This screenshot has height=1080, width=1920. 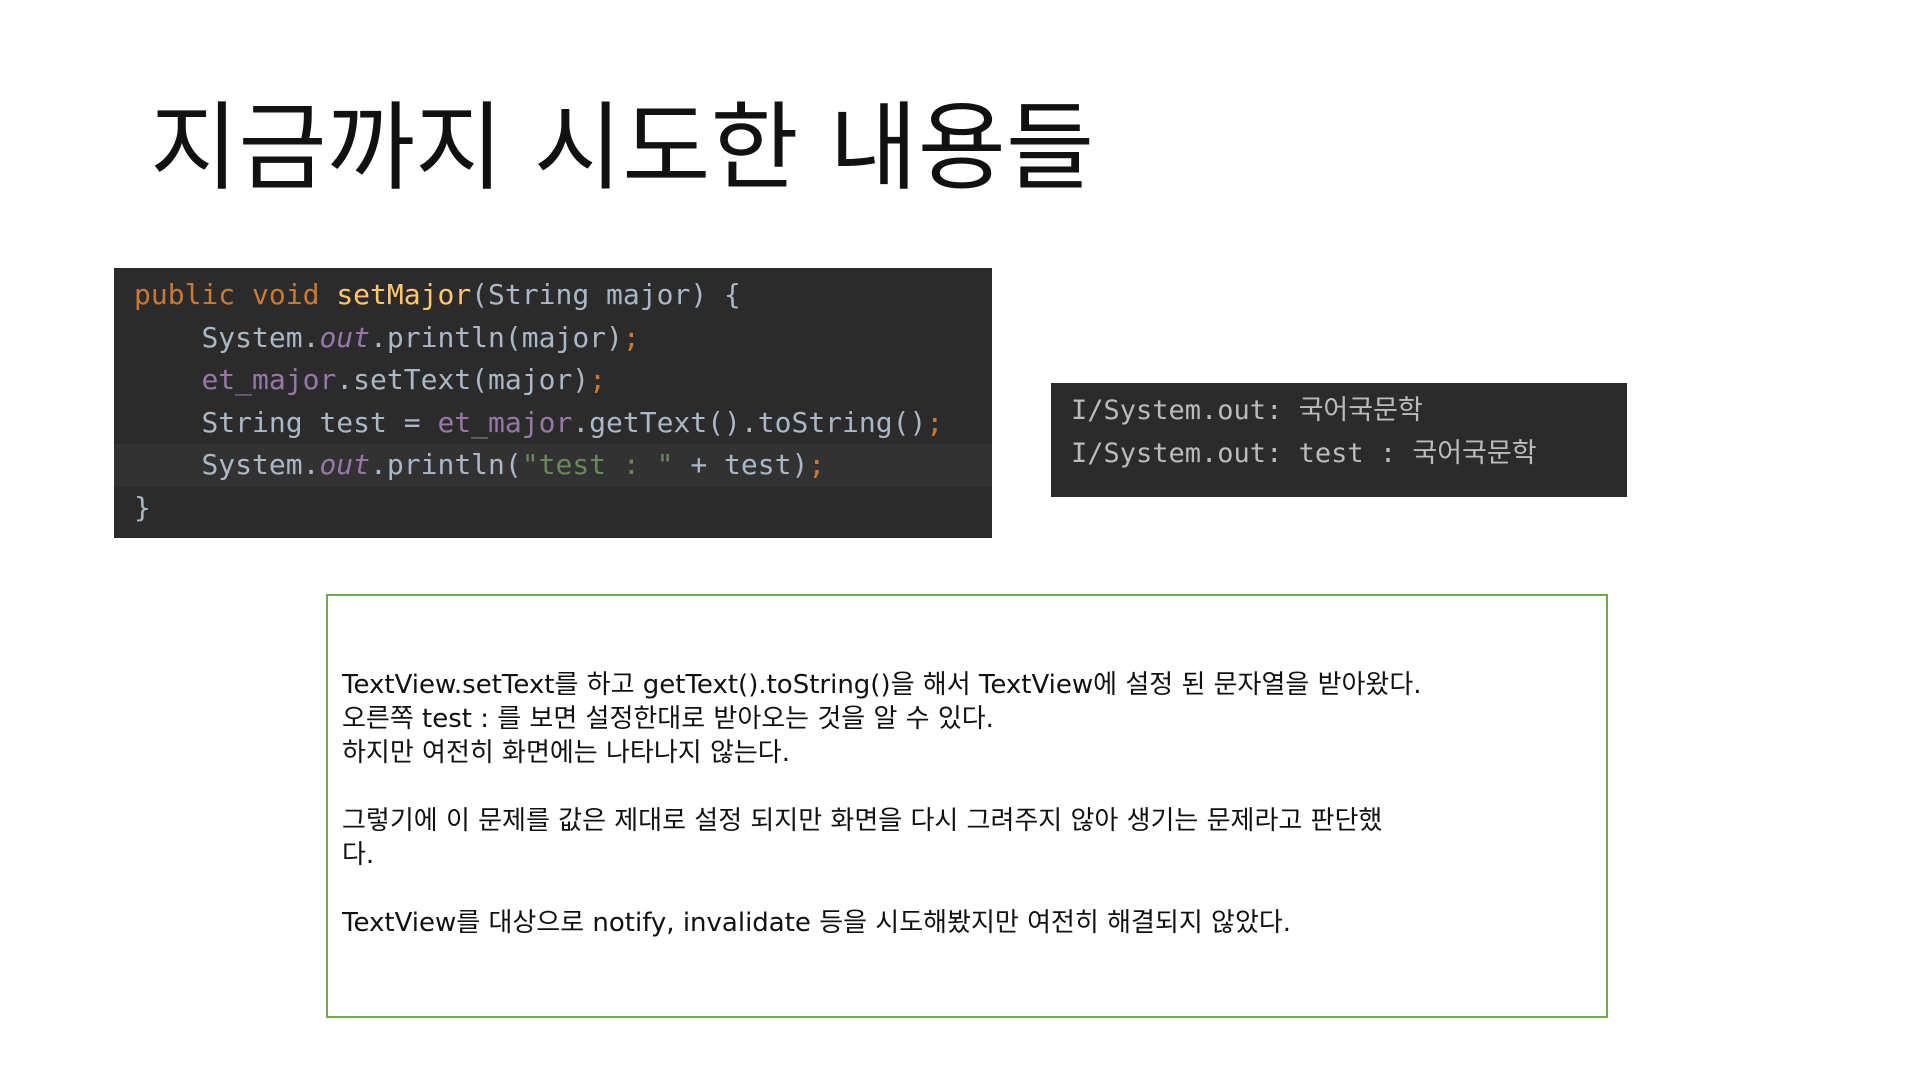 I want to click on console-line: I/System.out: 국어국문학, so click(x=1247, y=410).